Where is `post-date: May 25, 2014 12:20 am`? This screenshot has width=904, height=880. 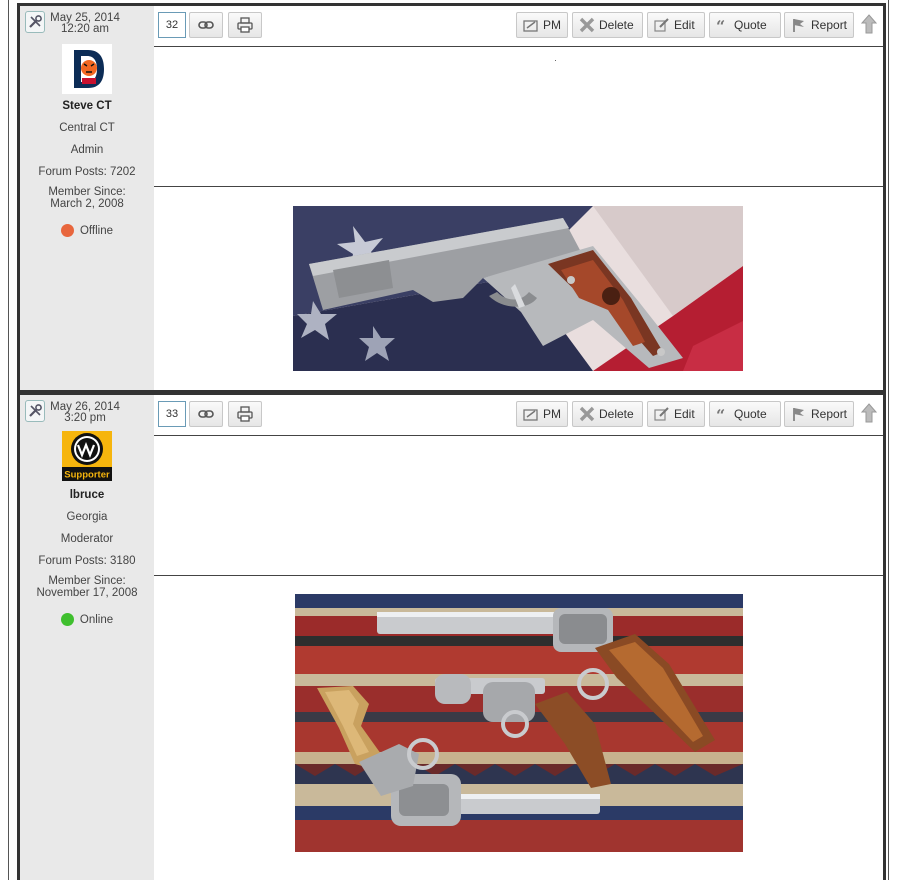 post-date: May 25, 2014 12:20 am is located at coordinates (85, 23).